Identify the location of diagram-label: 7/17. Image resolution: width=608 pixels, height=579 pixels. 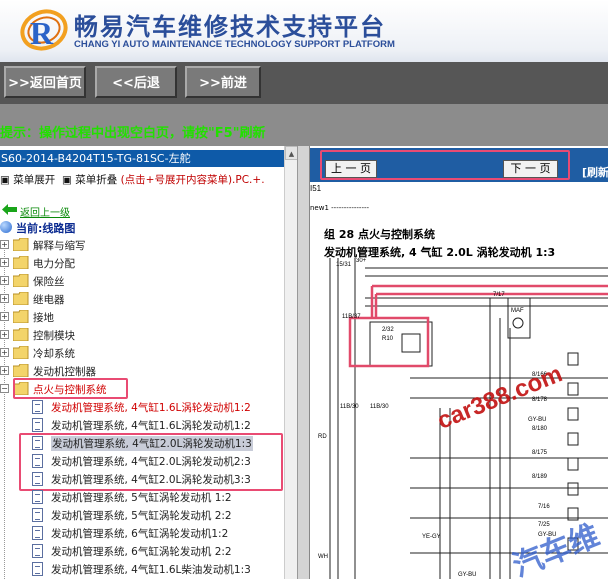
(499, 295).